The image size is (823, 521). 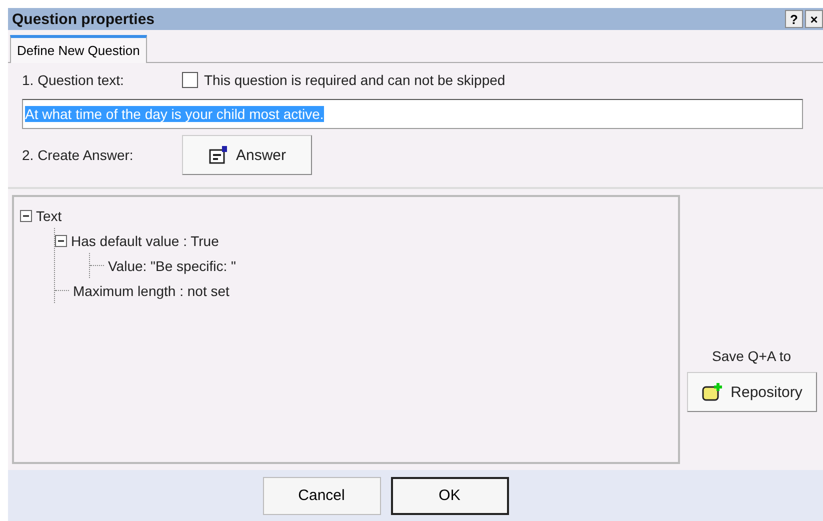 What do you see at coordinates (78, 49) in the screenshot?
I see `tab: Define New Question` at bounding box center [78, 49].